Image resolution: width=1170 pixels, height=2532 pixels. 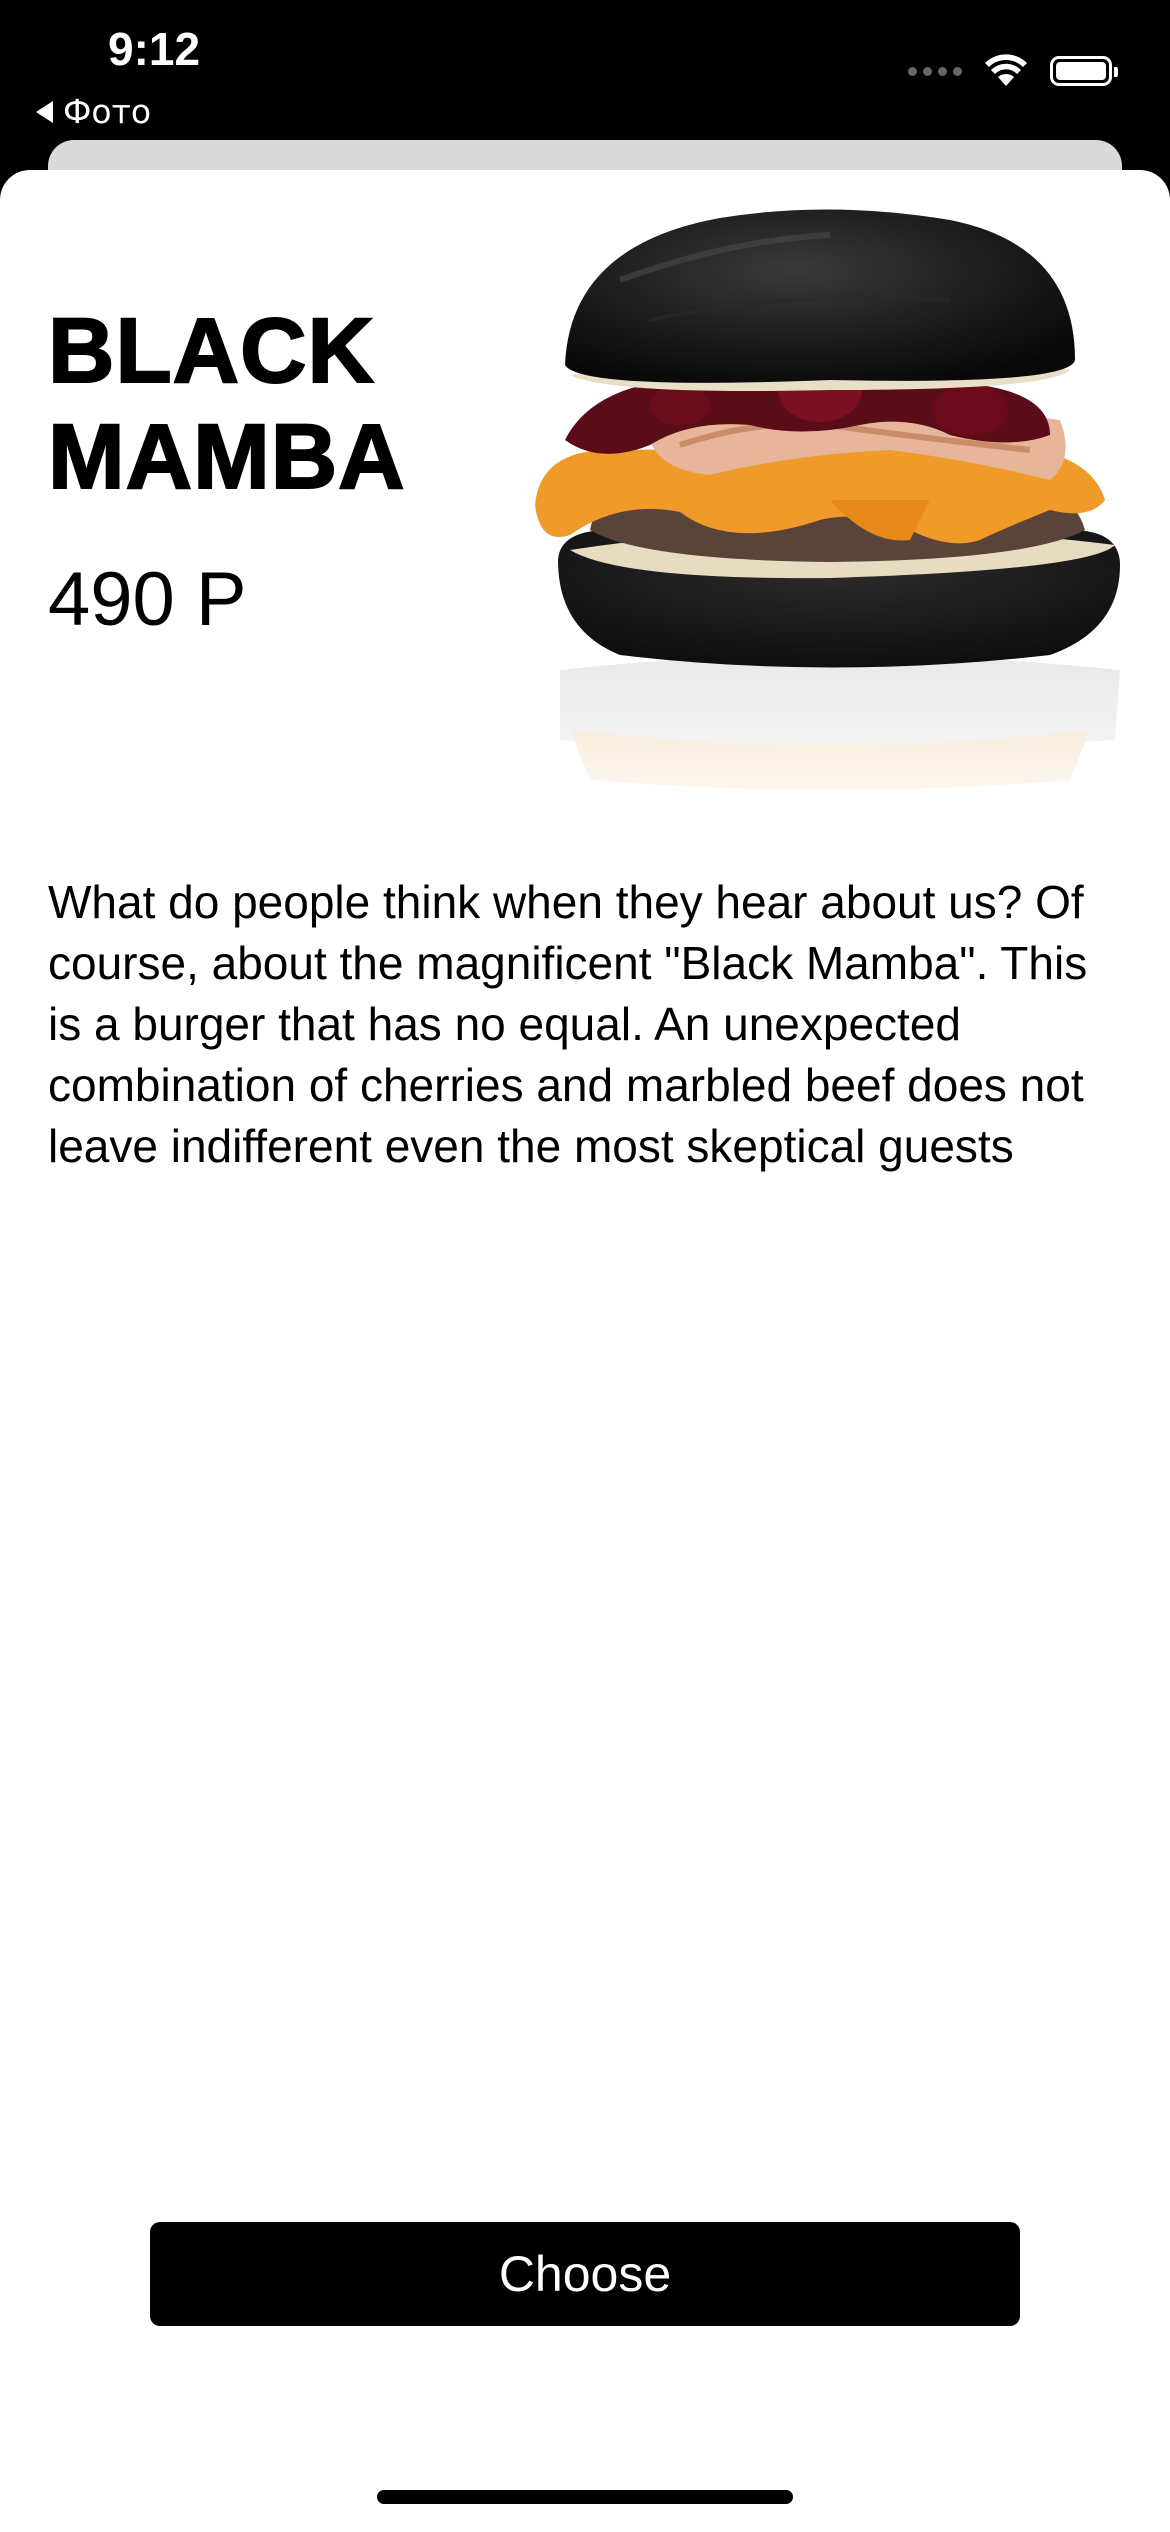 What do you see at coordinates (307, 404) in the screenshot?
I see `product-title: BLACK MAMBA` at bounding box center [307, 404].